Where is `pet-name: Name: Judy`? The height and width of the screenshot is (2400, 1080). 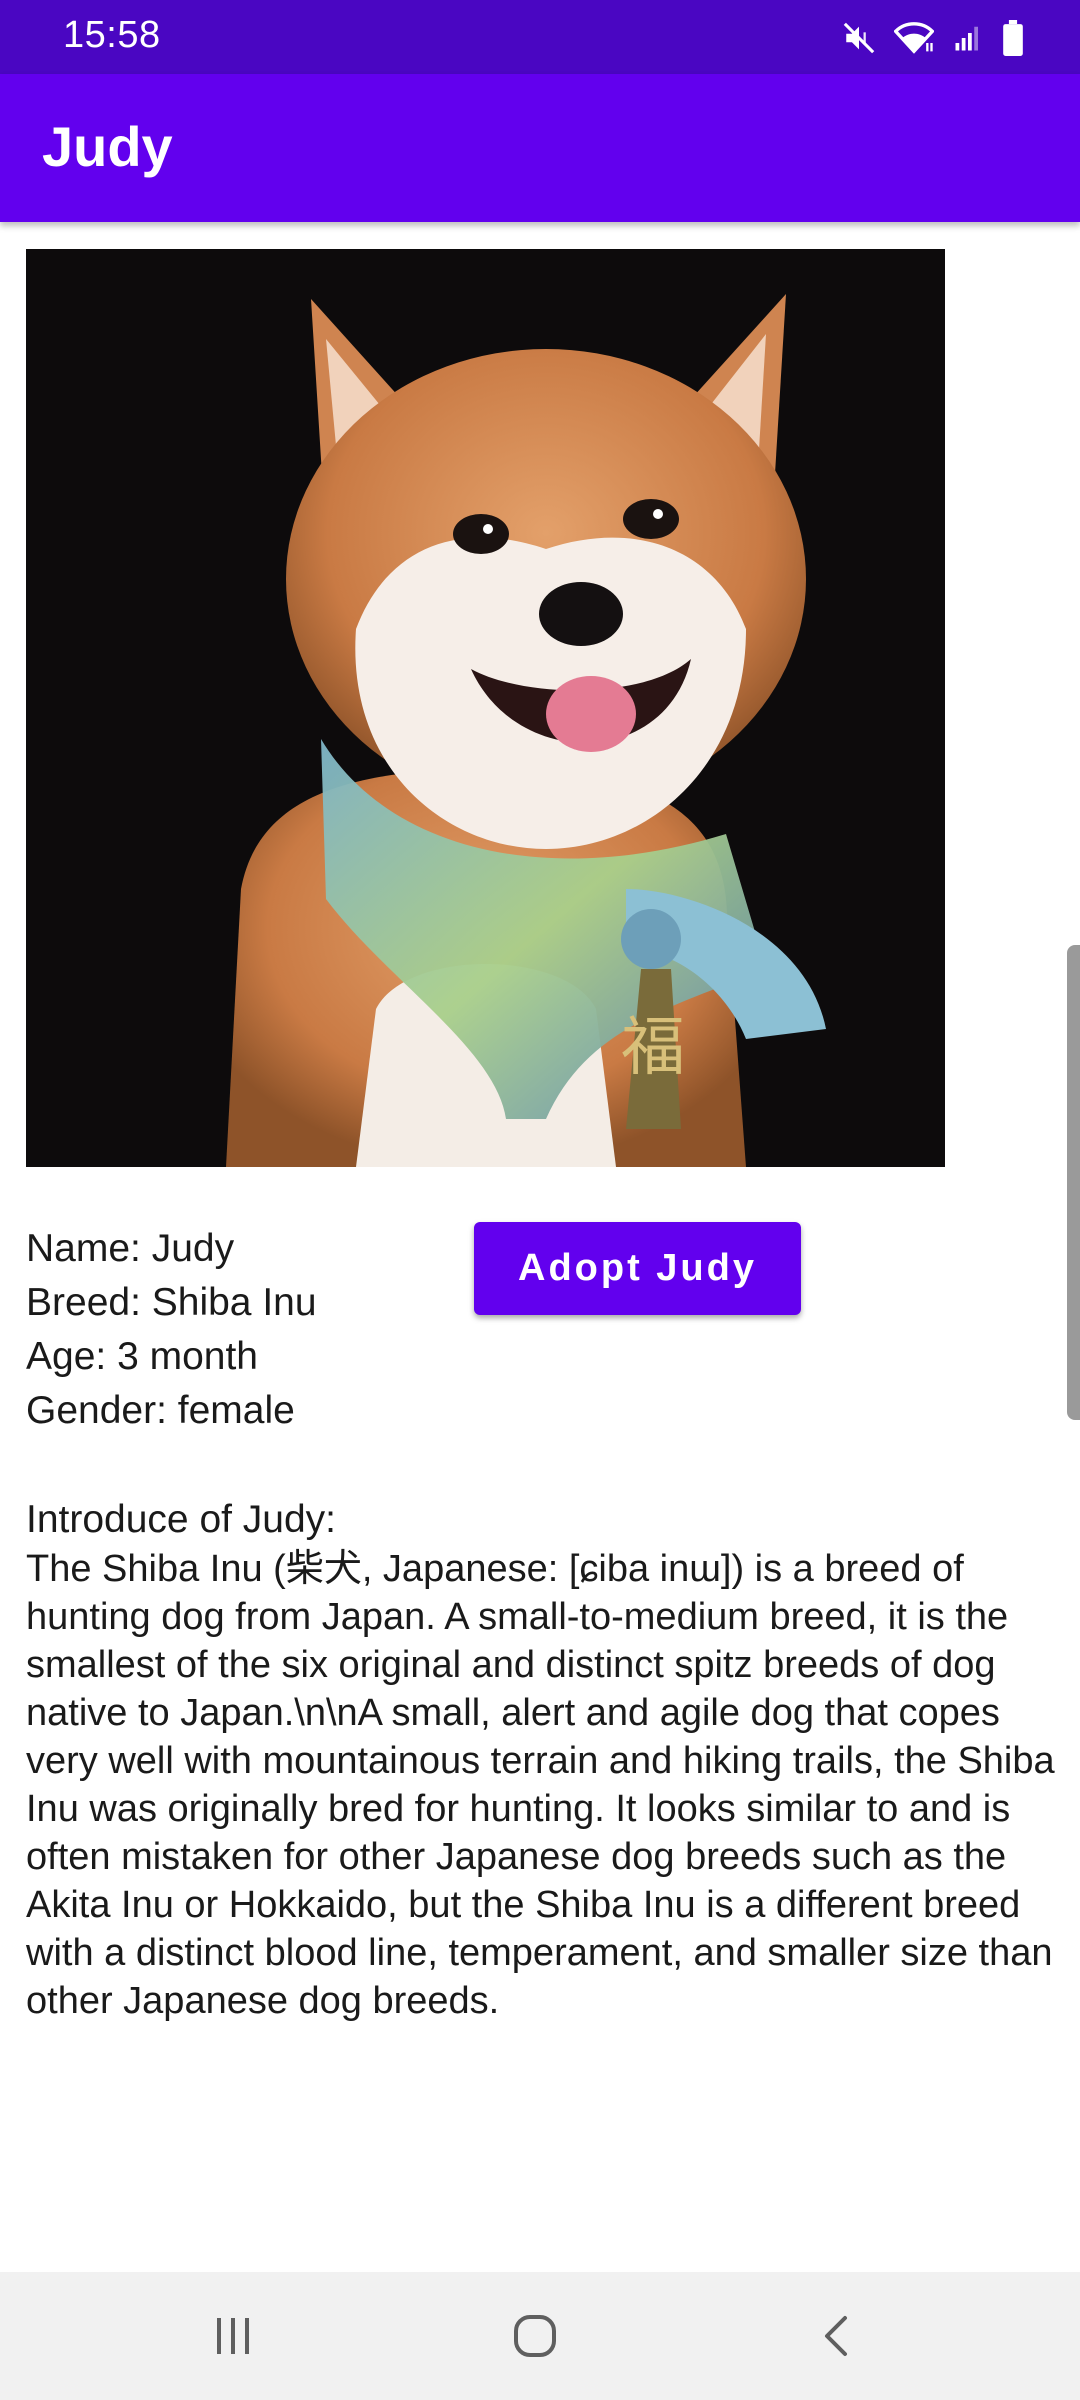 pet-name: Name: Judy is located at coordinates (130, 1248).